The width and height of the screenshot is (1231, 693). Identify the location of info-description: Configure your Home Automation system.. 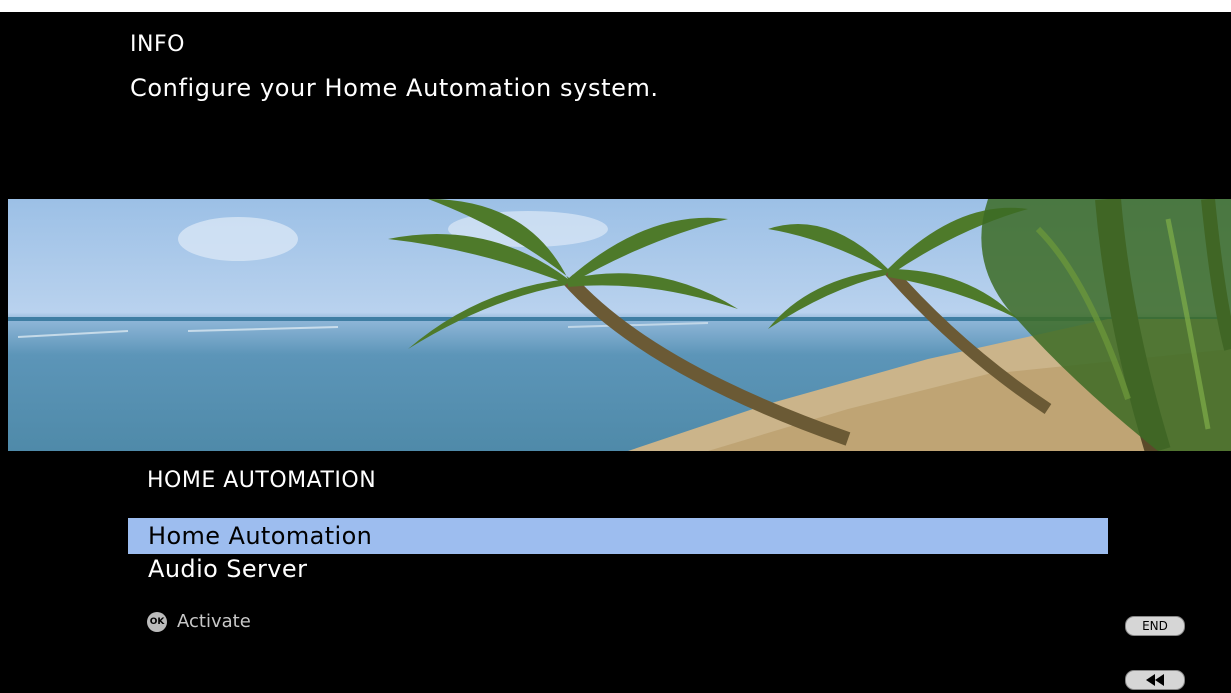
(394, 88).